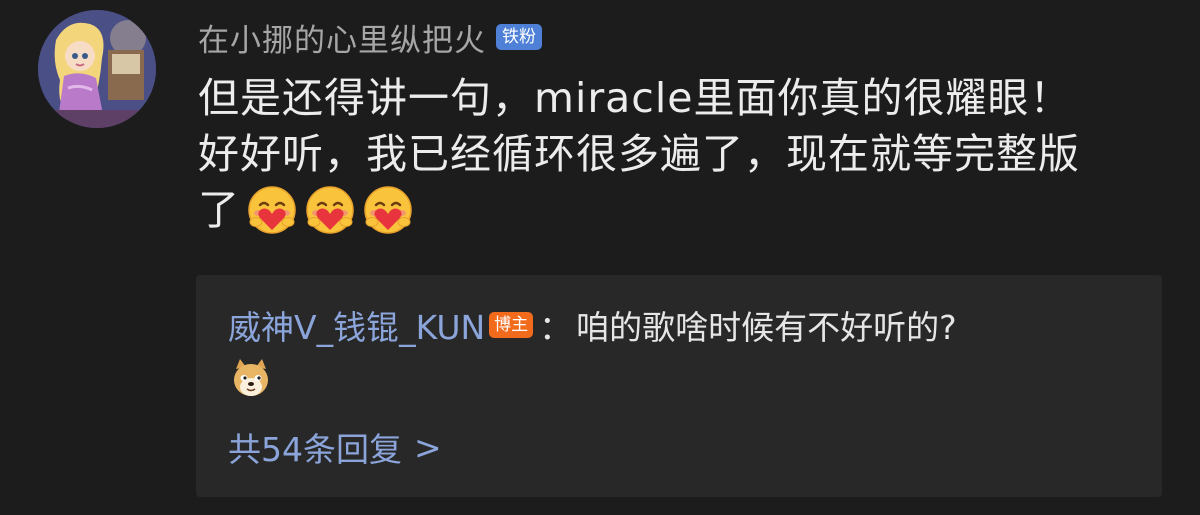 The image size is (1200, 515). I want to click on view-all-replies-link: 共54条回复 >, so click(335, 447).